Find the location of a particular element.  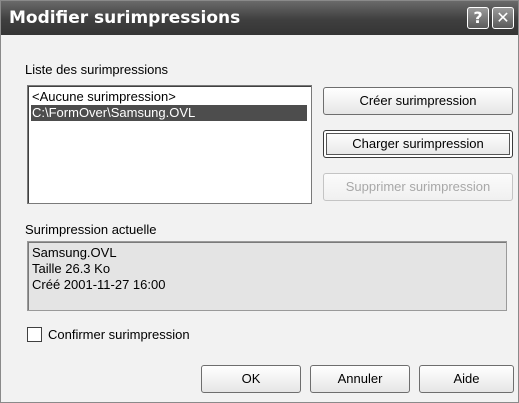

dialog-title: Modifier surimpressions is located at coordinates (125, 18).